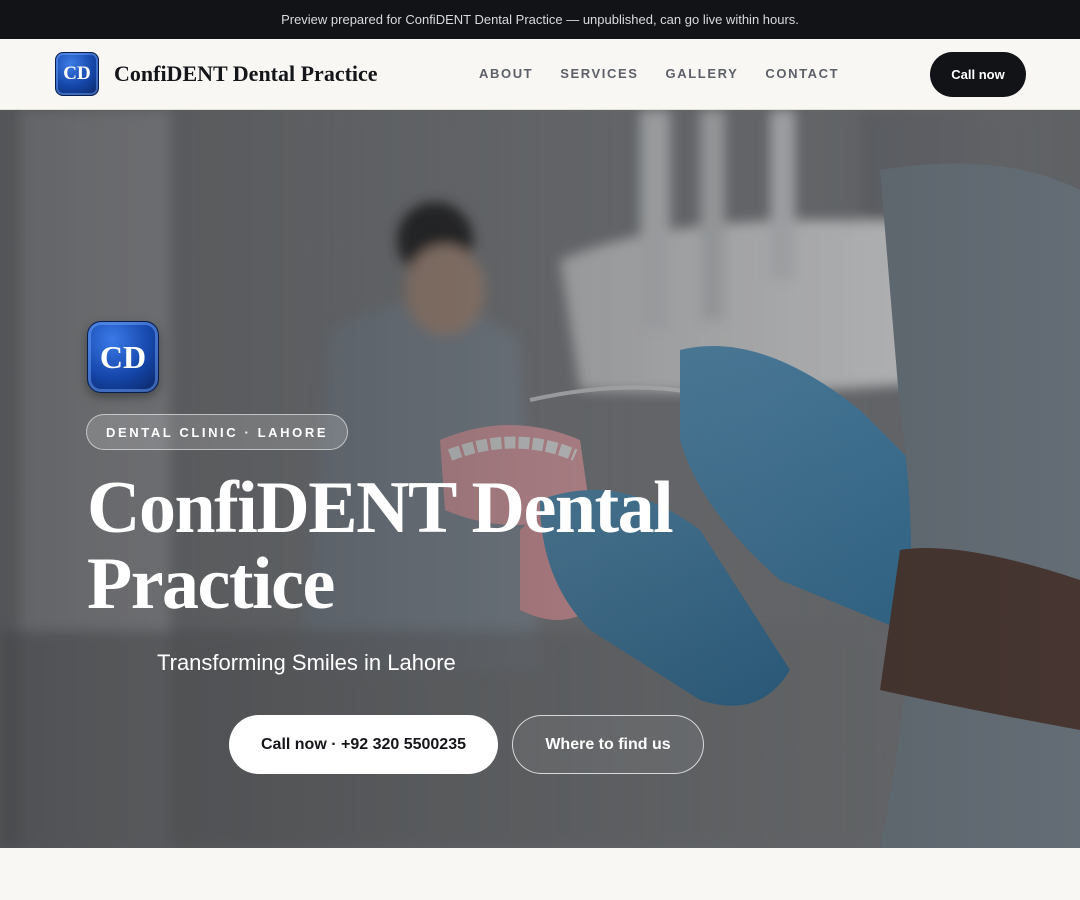  Describe the element at coordinates (506, 73) in the screenshot. I see `nav-about: ABOUT` at that location.